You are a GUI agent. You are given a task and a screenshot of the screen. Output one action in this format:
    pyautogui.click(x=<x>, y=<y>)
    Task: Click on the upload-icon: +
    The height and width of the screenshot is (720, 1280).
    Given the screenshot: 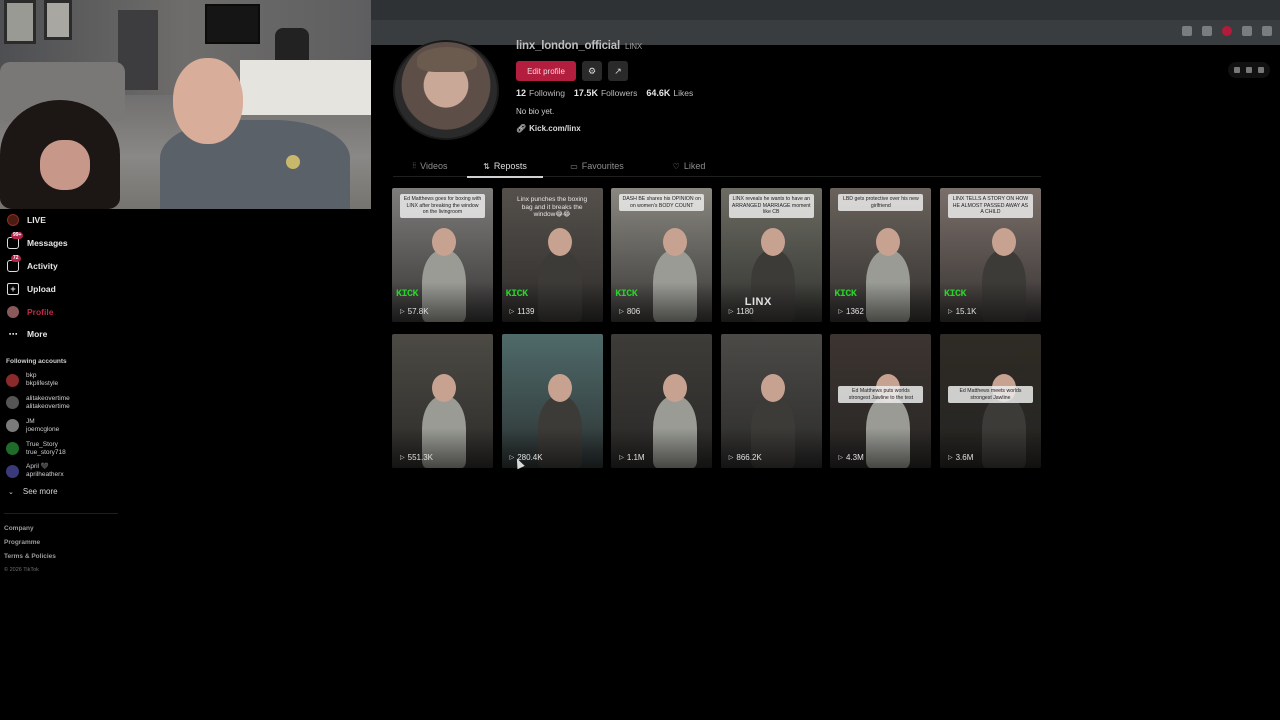 What is the action you would take?
    pyautogui.click(x=13, y=288)
    